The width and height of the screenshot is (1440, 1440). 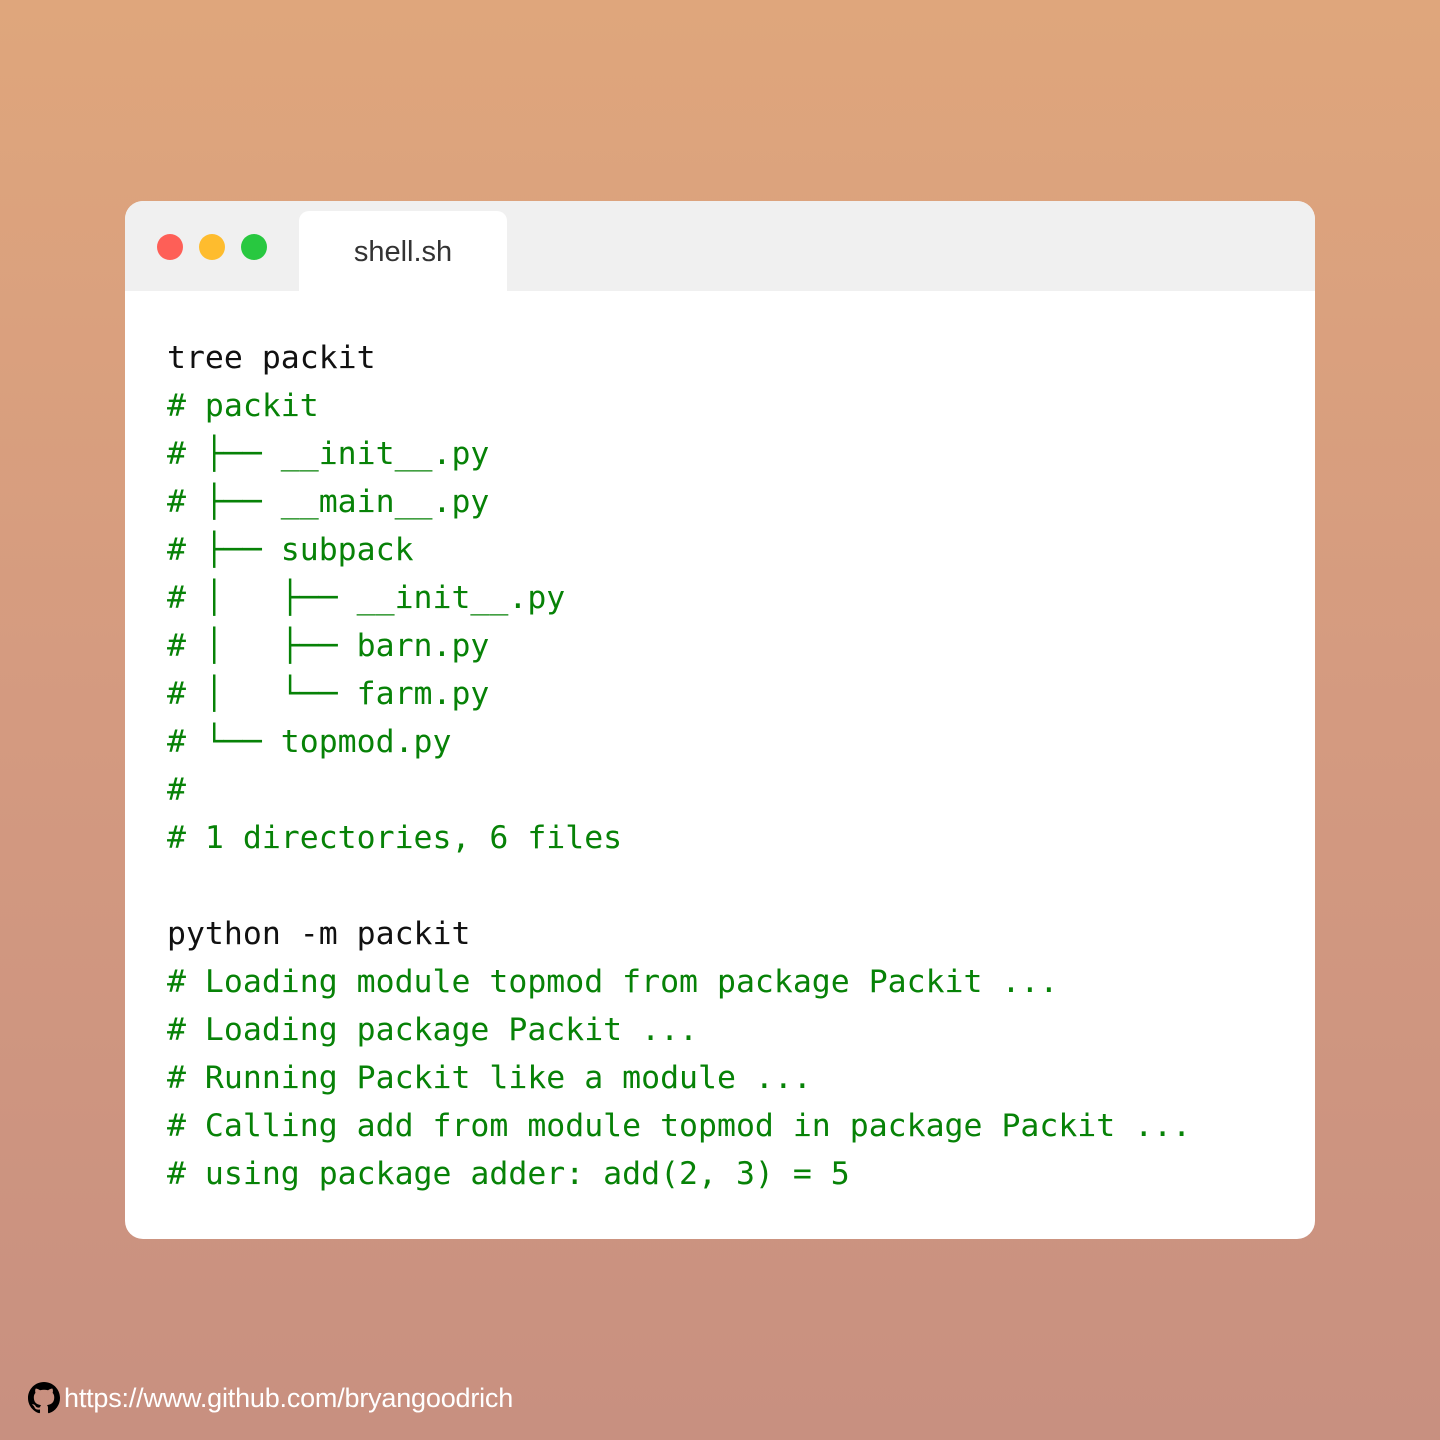 What do you see at coordinates (243, 406) in the screenshot?
I see `code-comment-line: # packit` at bounding box center [243, 406].